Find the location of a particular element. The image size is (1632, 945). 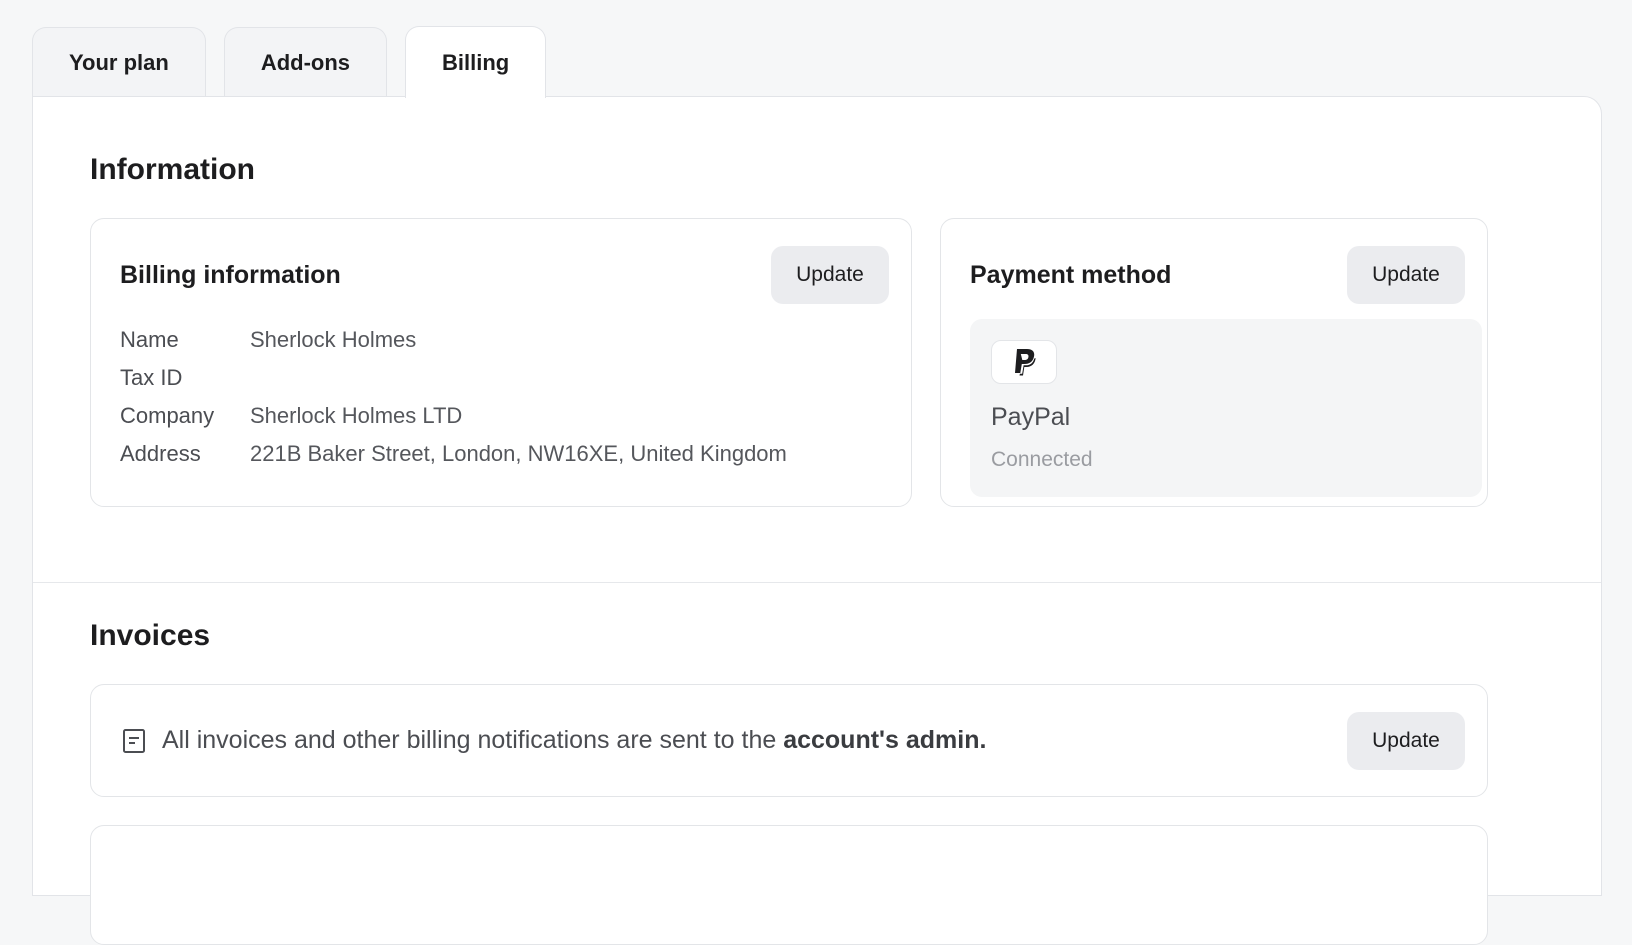

billing-row-tax-id: Tax ID is located at coordinates (185, 378).